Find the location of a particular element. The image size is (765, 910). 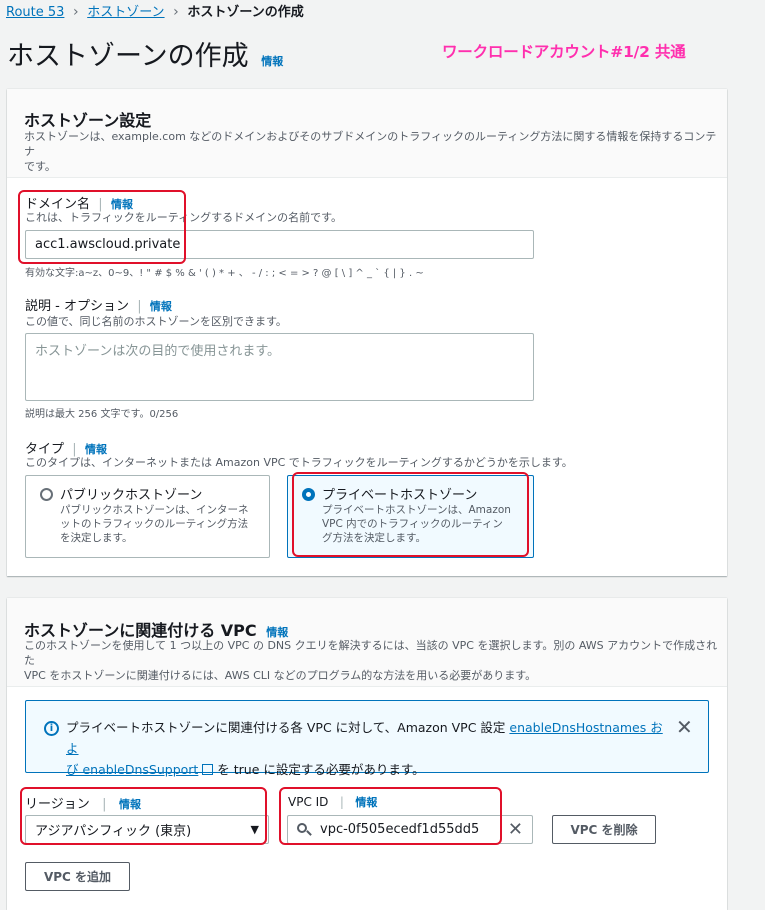

info-icon: i is located at coordinates (51, 728).